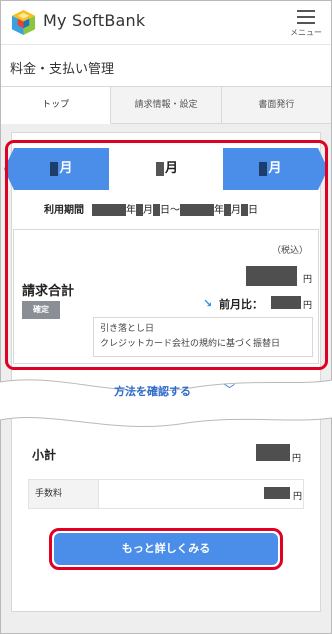 This screenshot has width=332, height=634. Describe the element at coordinates (166, 494) in the screenshot. I see `fee-row: 手数料 円` at that location.